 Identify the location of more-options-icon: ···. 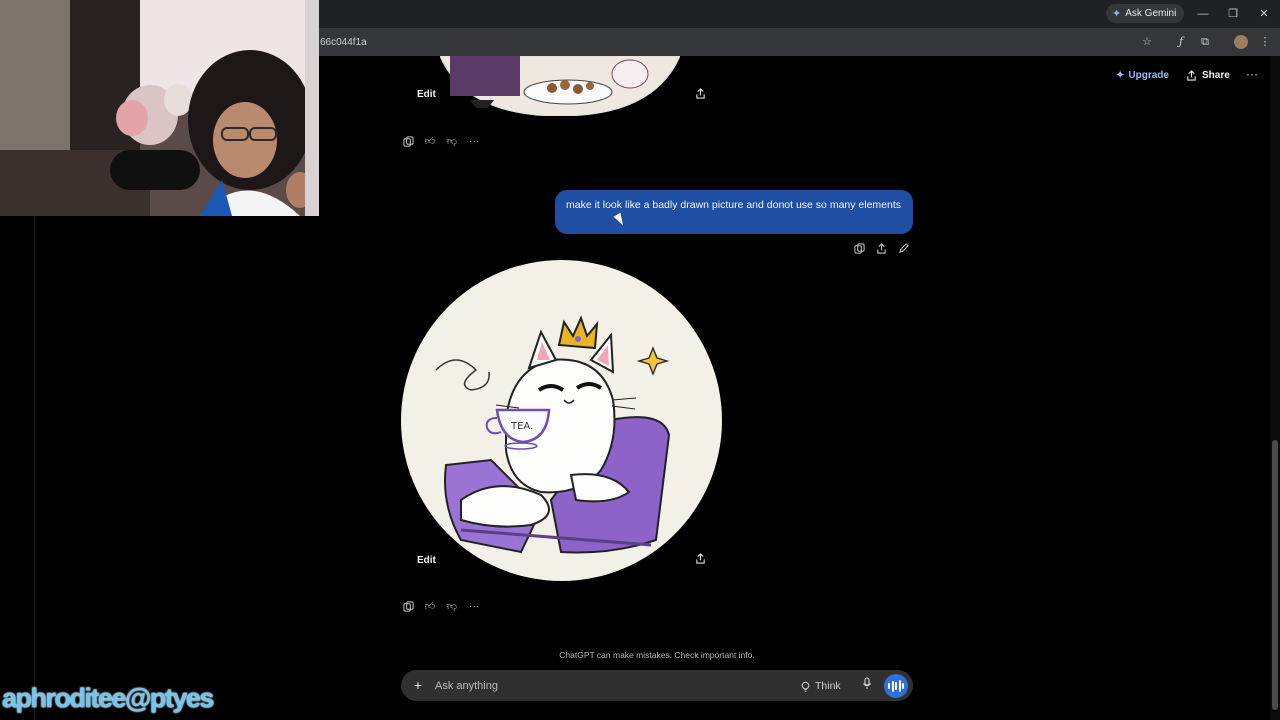
(1252, 75).